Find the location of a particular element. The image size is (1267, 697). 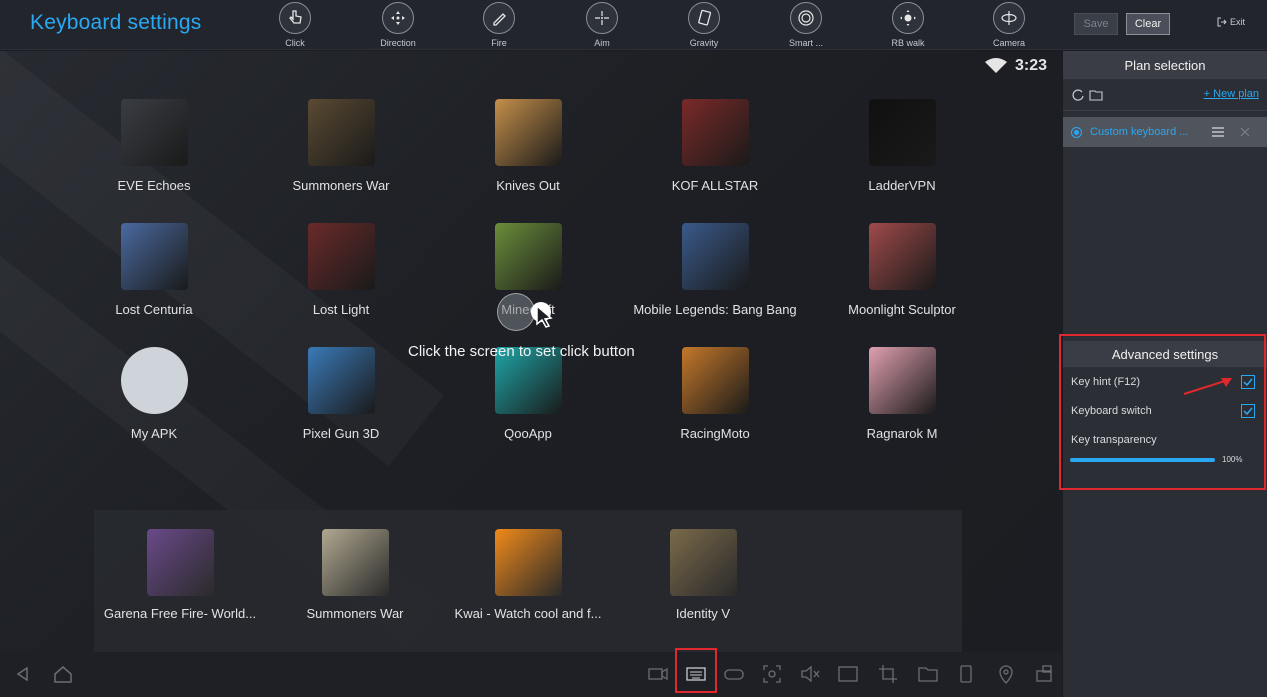

app-name: Pixel Gun 3D is located at coordinates (341, 433).